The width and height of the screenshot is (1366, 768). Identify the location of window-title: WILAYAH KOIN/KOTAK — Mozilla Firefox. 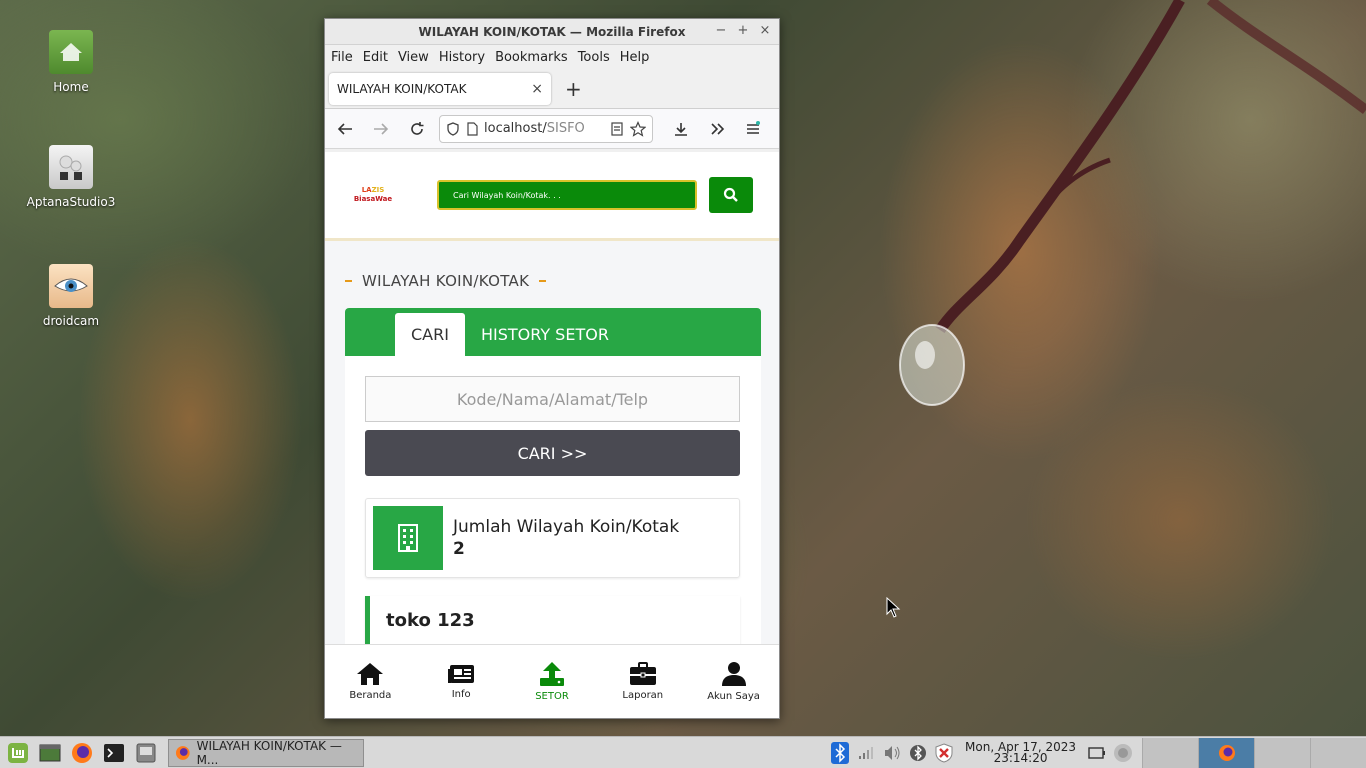
(552, 31).